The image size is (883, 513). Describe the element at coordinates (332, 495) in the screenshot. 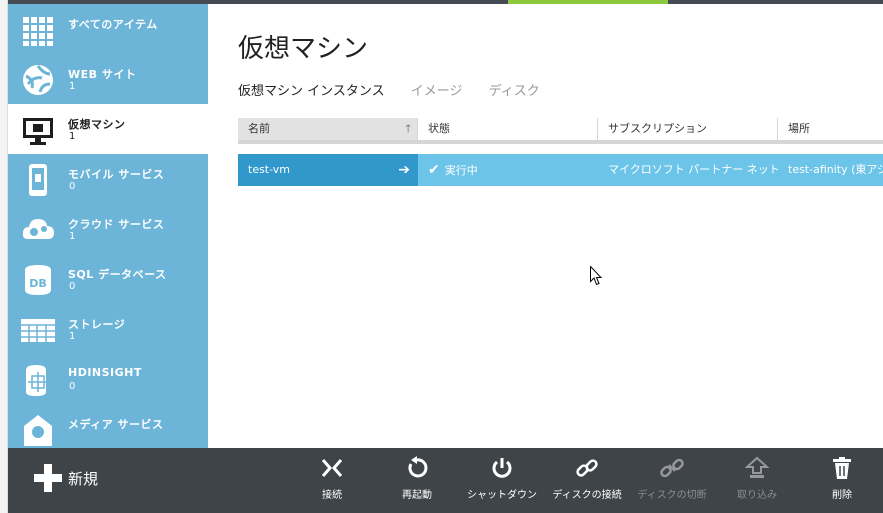

I see `command-label: 接続` at that location.